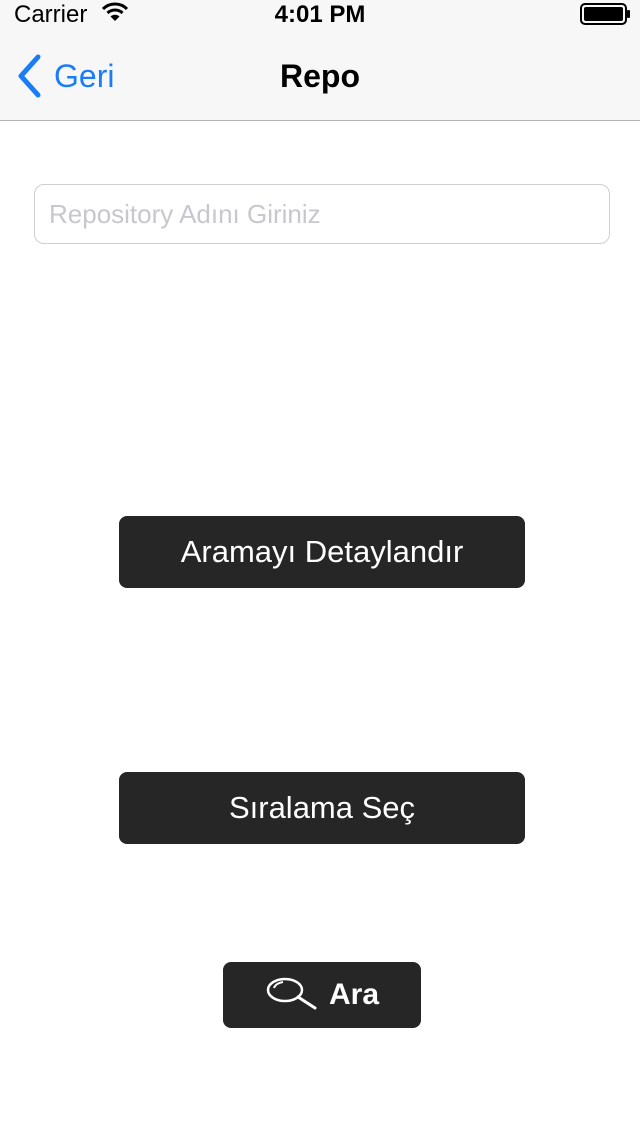 The image size is (640, 1130). I want to click on navigation-bar: Geri Repo, so click(320, 80).